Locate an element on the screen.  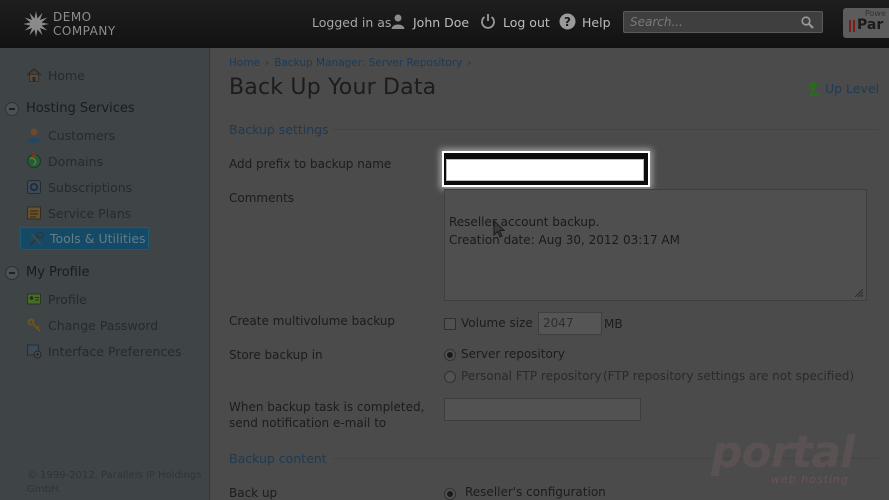
up-level-label: Up Level is located at coordinates (852, 88).